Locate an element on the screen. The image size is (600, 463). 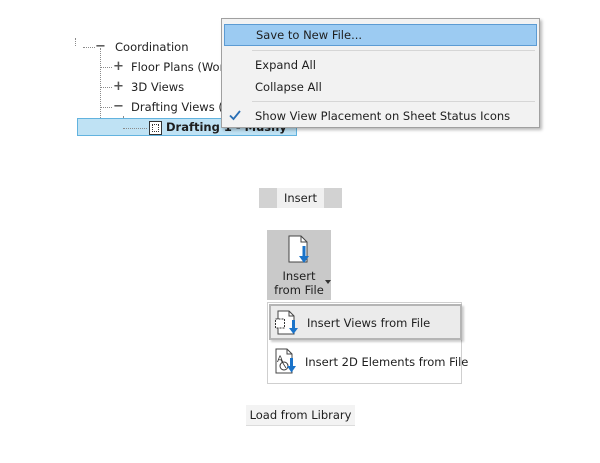
dropdown-item-label: Insert 2D Elements from File is located at coordinates (387, 362).